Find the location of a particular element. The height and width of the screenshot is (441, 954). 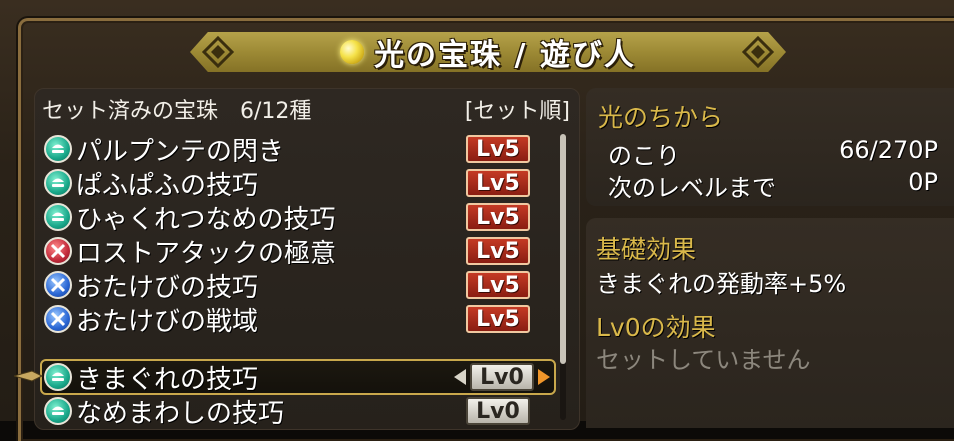

list-item: ひゃくれつなめの技巧 Lv5 is located at coordinates (298, 217).